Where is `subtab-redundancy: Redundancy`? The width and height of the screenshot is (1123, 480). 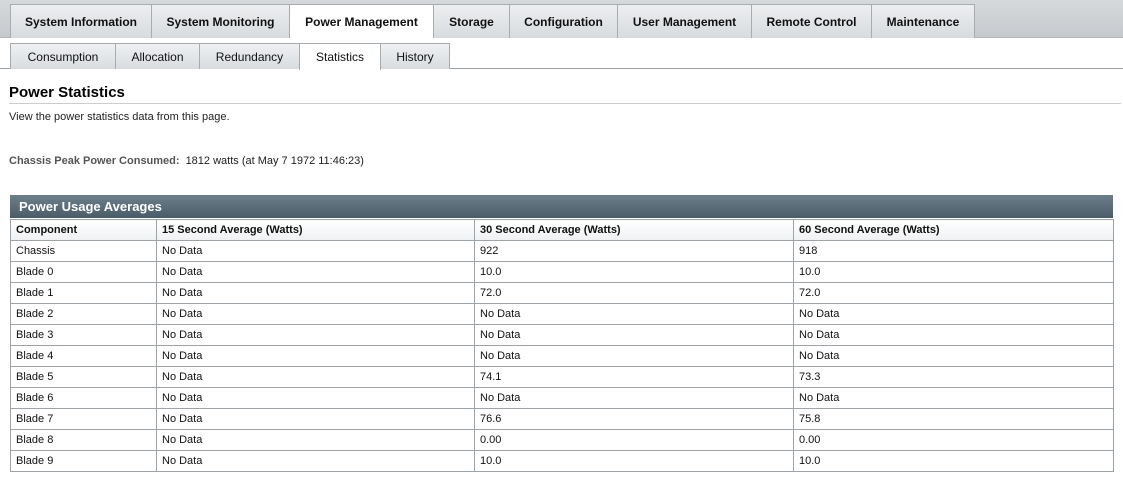
subtab-redundancy: Redundancy is located at coordinates (249, 56).